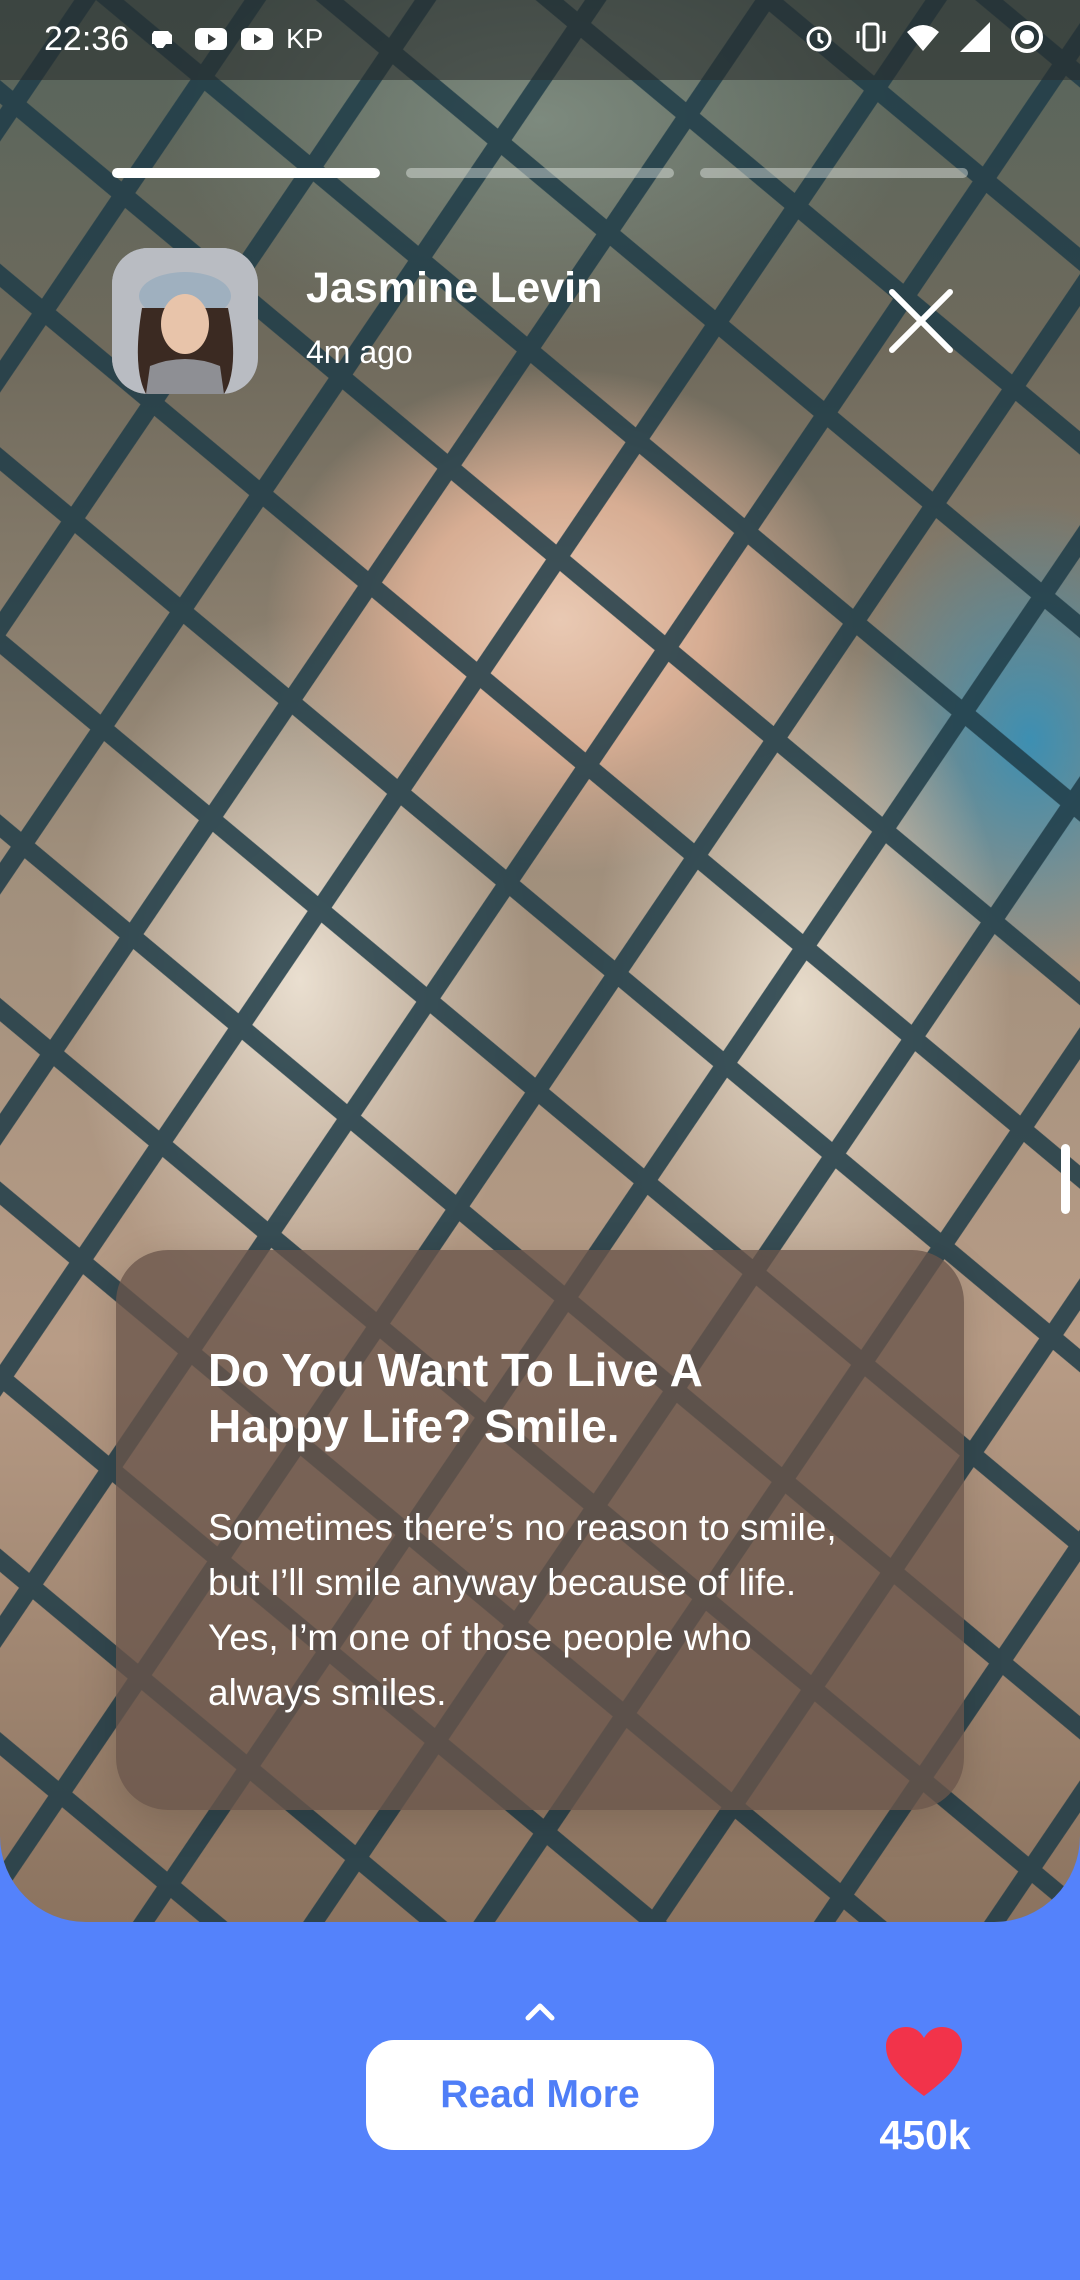 This screenshot has height=2280, width=1080. What do you see at coordinates (305, 38) in the screenshot?
I see `carrier-label: KP` at bounding box center [305, 38].